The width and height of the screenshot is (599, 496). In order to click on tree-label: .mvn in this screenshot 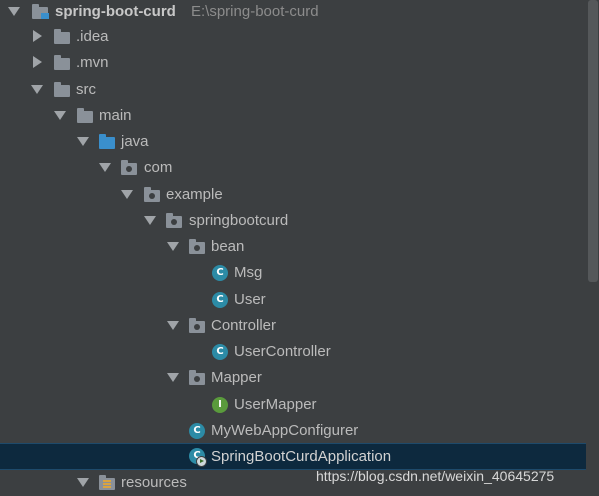, I will do `click(92, 62)`.